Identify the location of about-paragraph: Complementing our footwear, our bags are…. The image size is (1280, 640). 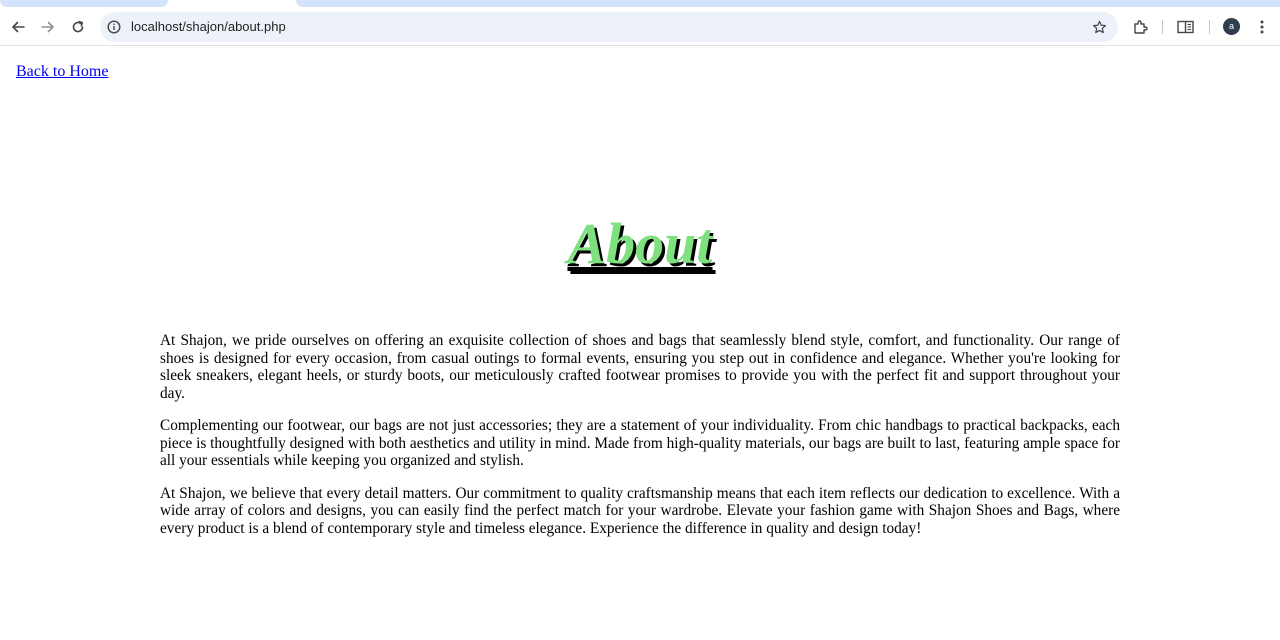
(640, 443).